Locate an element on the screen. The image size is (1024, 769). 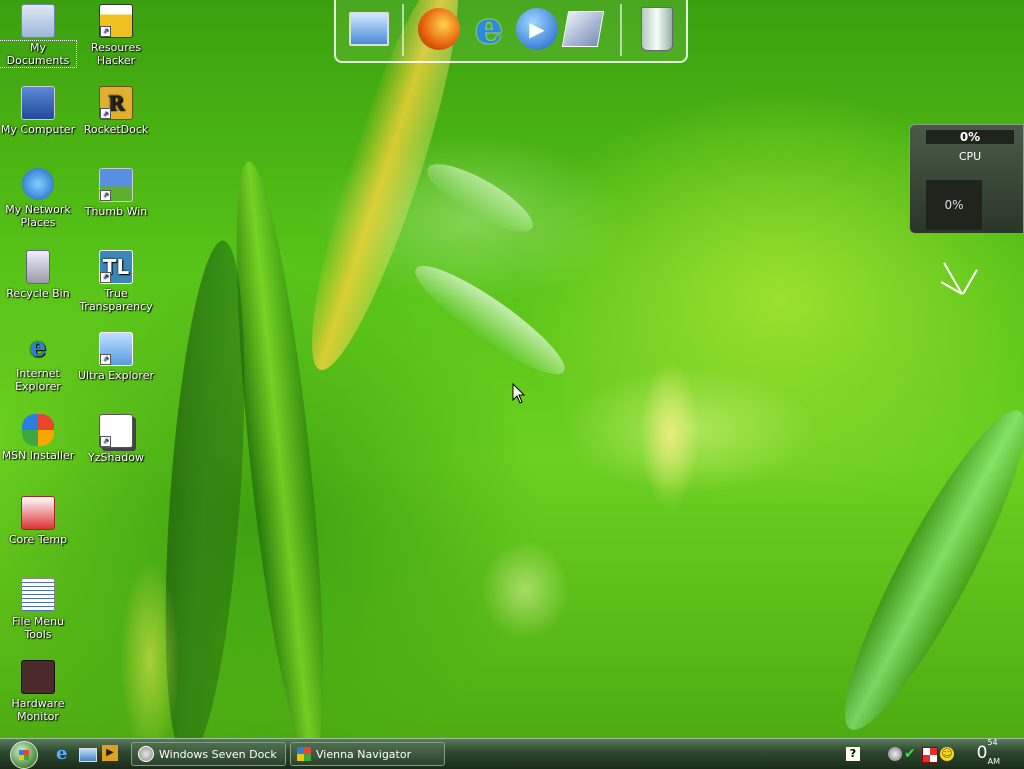
rocketdock-bar: e ▶ is located at coordinates (511, 31).